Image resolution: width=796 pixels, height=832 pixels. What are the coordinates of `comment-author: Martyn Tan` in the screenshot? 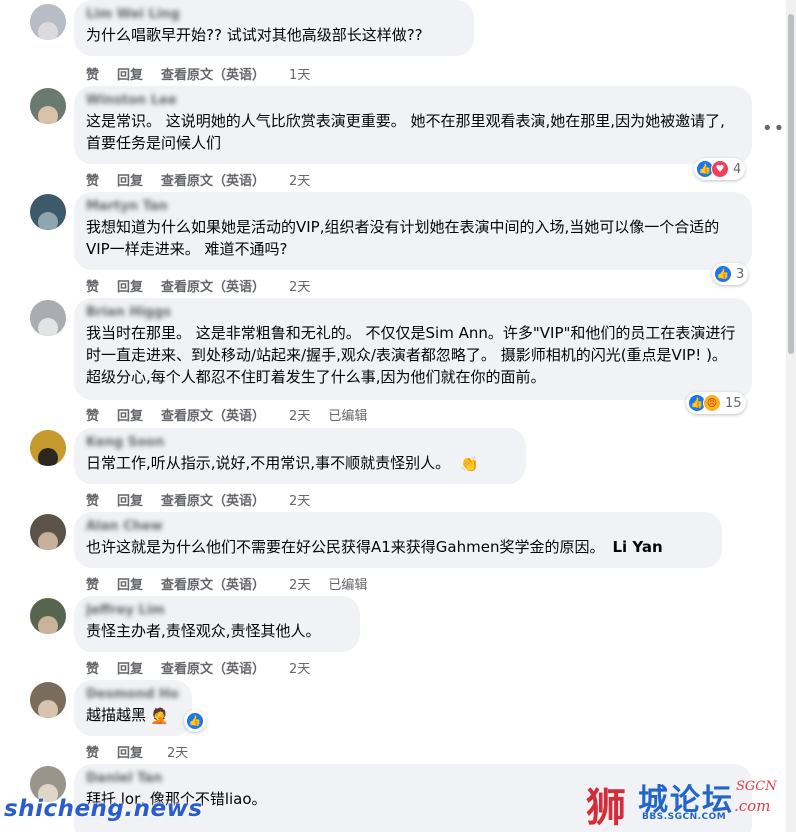 It's located at (412, 206).